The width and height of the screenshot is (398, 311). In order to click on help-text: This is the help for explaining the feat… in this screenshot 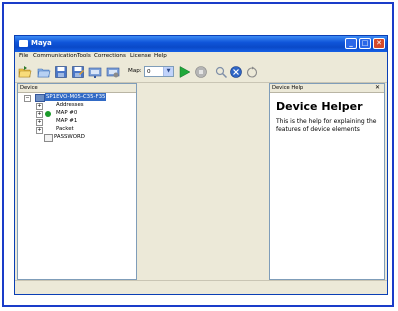, I will do `click(326, 125)`.